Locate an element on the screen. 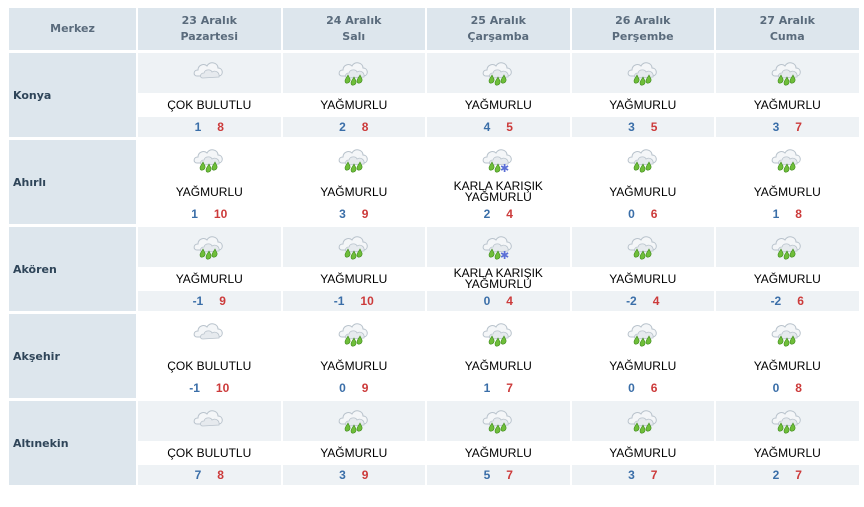  forecast-cell: ÇOK BULUTLU -1 10 is located at coordinates (209, 356).